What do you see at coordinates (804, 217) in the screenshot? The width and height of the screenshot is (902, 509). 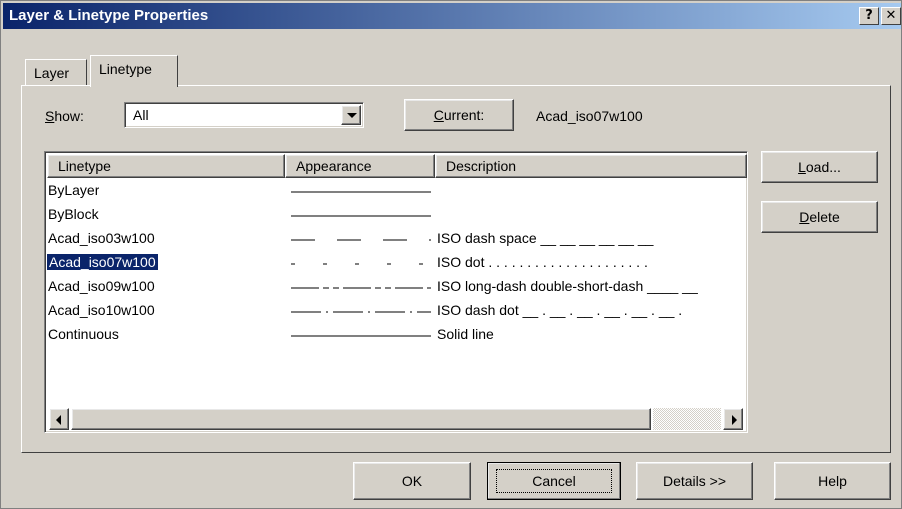 I see `delete-button-mnemonic: D` at bounding box center [804, 217].